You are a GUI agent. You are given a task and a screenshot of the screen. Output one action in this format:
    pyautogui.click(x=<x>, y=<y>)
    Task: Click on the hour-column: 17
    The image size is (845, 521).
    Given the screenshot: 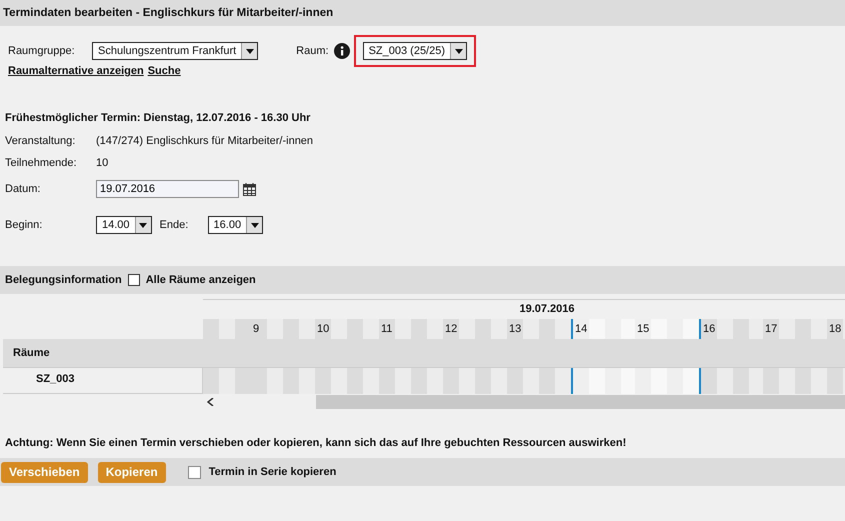 What is the action you would take?
    pyautogui.click(x=795, y=329)
    